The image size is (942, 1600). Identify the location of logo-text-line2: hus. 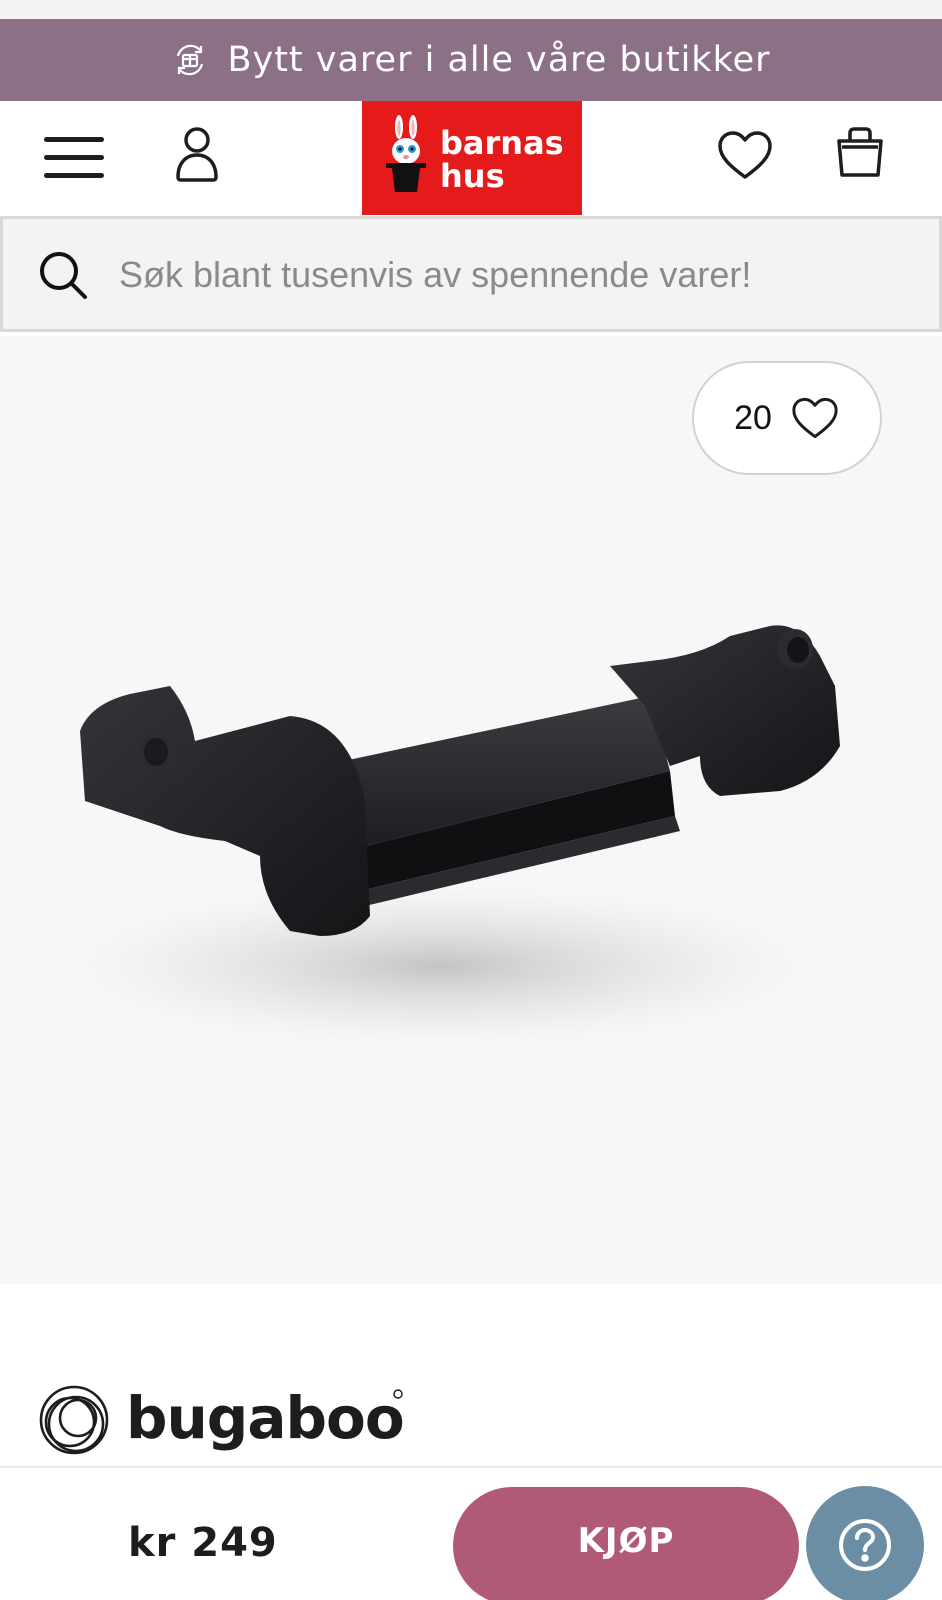
(472, 176).